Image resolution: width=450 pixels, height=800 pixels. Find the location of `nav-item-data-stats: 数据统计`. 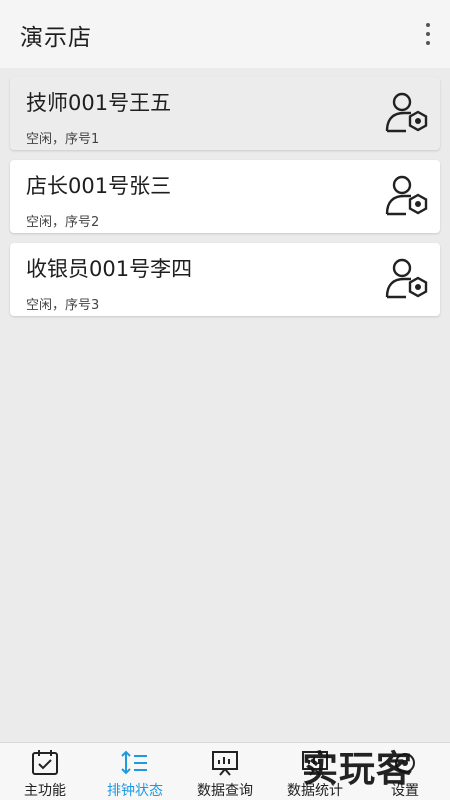

nav-item-data-stats: 数据统计 is located at coordinates (315, 771).